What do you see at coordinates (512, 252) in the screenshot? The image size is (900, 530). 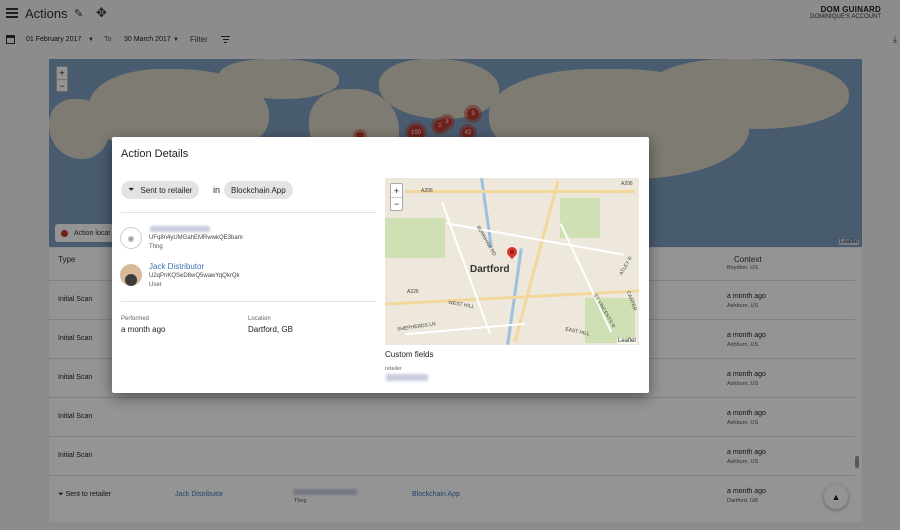 I see `location-pin-icon` at bounding box center [512, 252].